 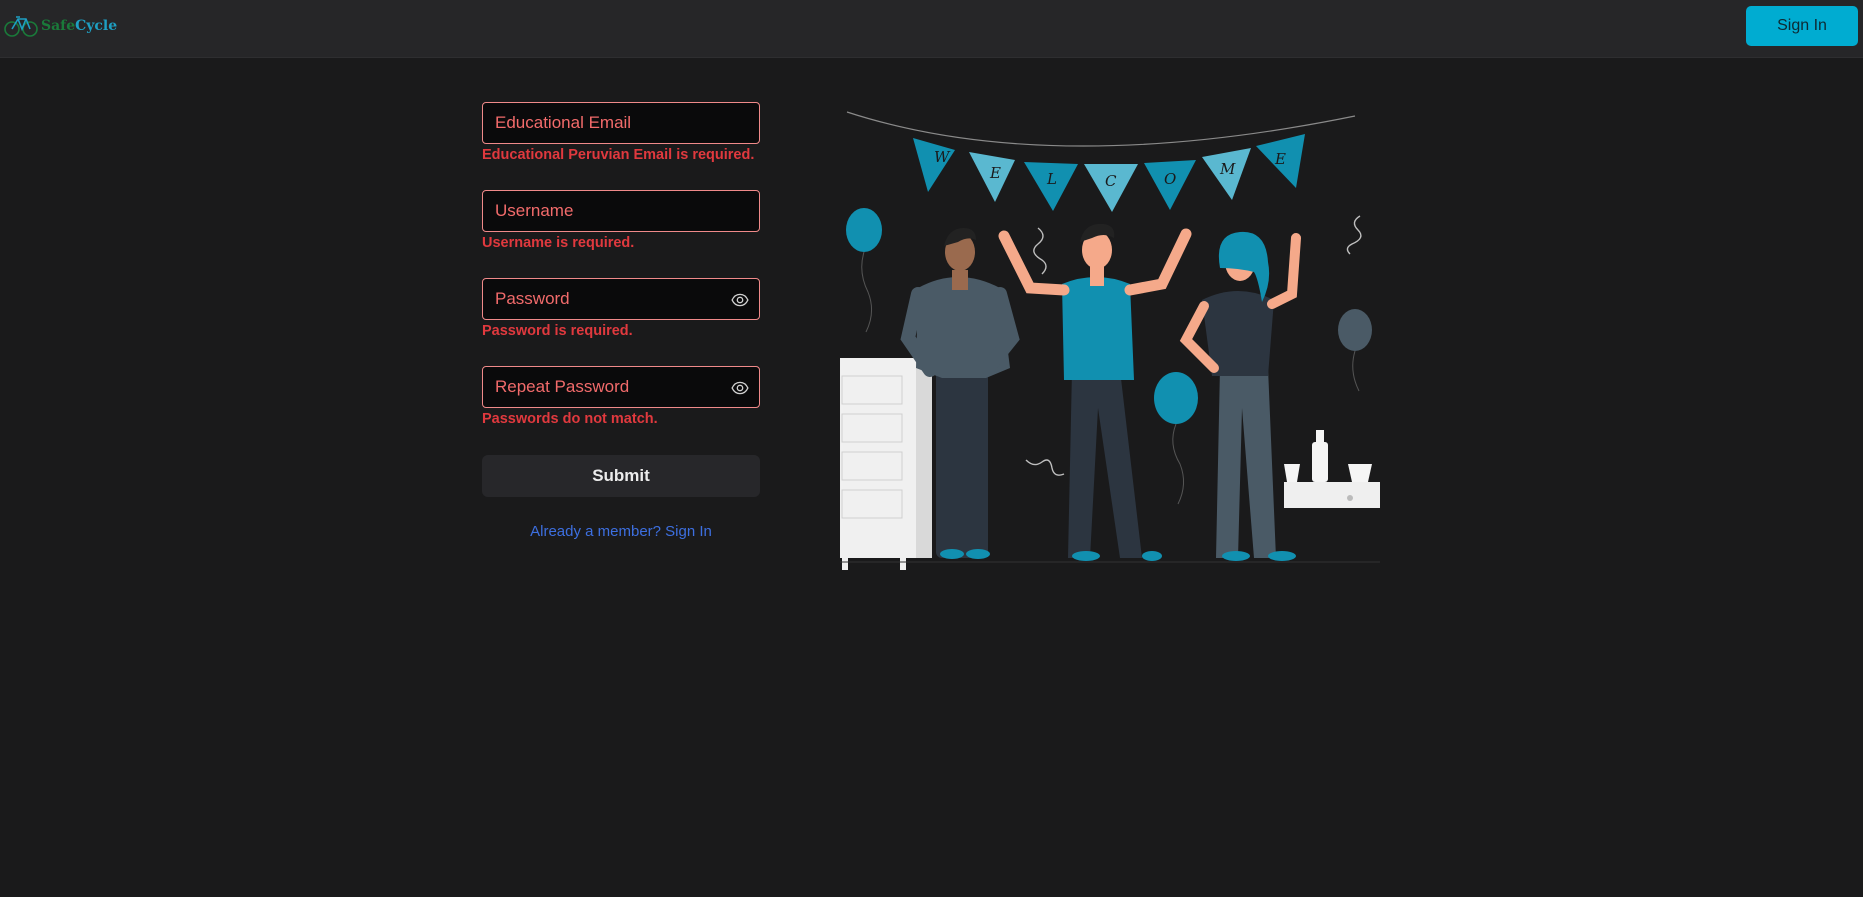 I want to click on email-input, so click(x=621, y=123).